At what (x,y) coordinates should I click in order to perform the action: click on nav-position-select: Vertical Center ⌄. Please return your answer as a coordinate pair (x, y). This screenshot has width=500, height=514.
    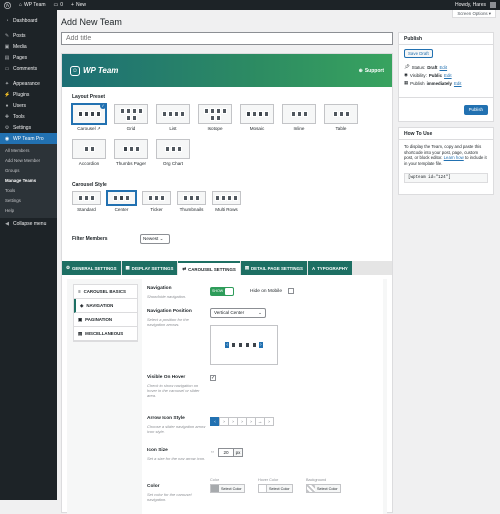
    Looking at the image, I should click on (238, 313).